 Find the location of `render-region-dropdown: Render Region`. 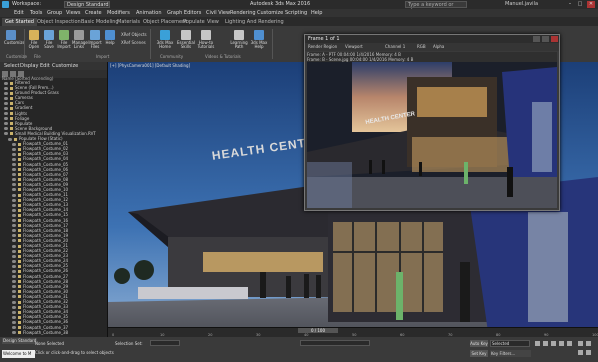

render-region-dropdown: Render Region is located at coordinates (322, 46).